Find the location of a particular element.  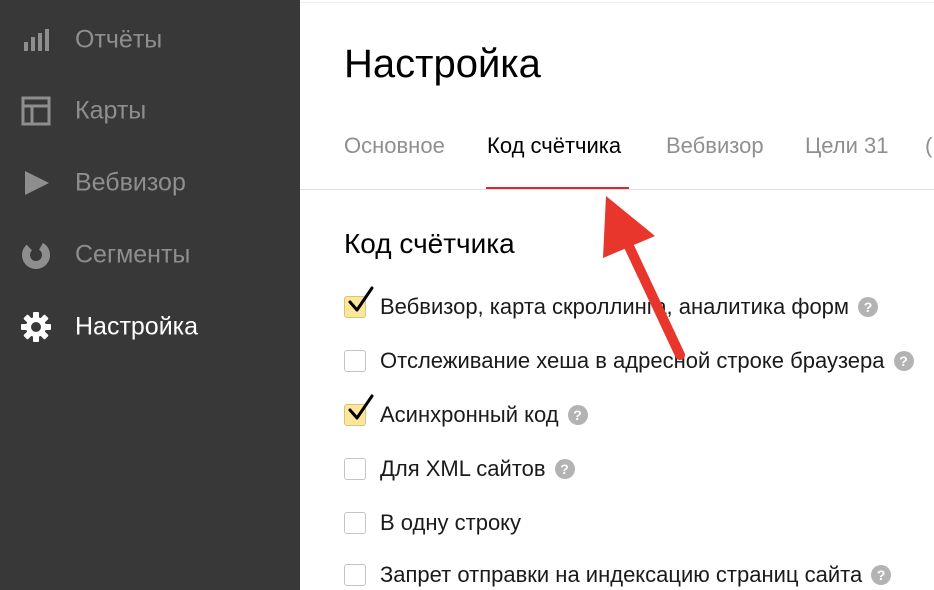

option-label: В одну строку is located at coordinates (451, 522).